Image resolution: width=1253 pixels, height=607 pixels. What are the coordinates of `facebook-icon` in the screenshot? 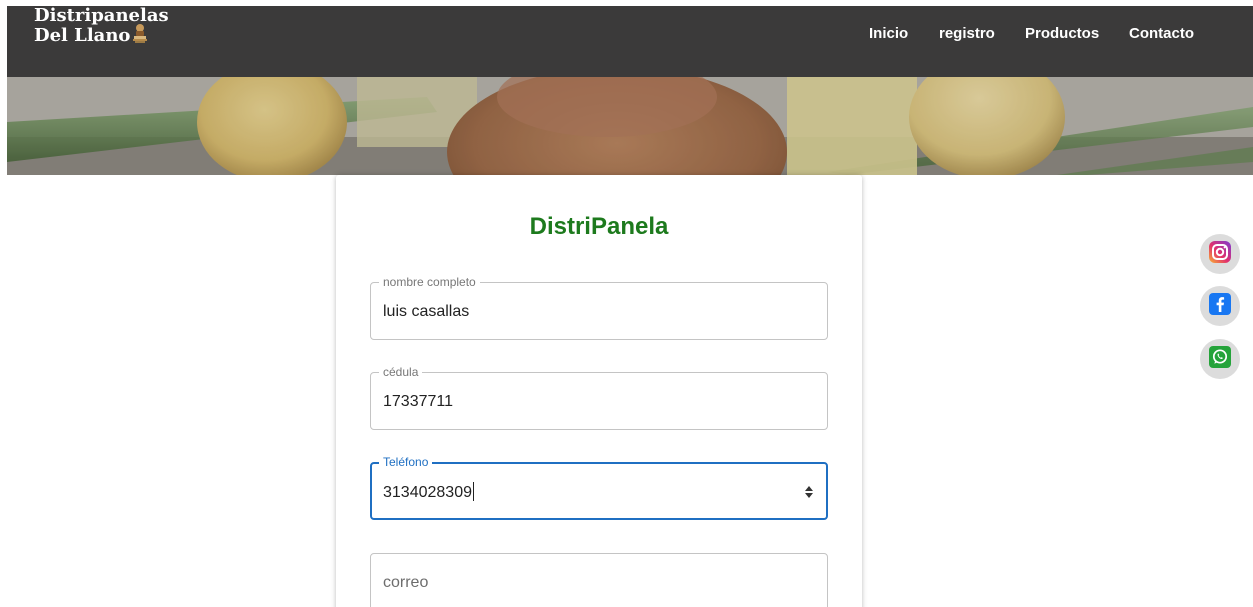 It's located at (1220, 306).